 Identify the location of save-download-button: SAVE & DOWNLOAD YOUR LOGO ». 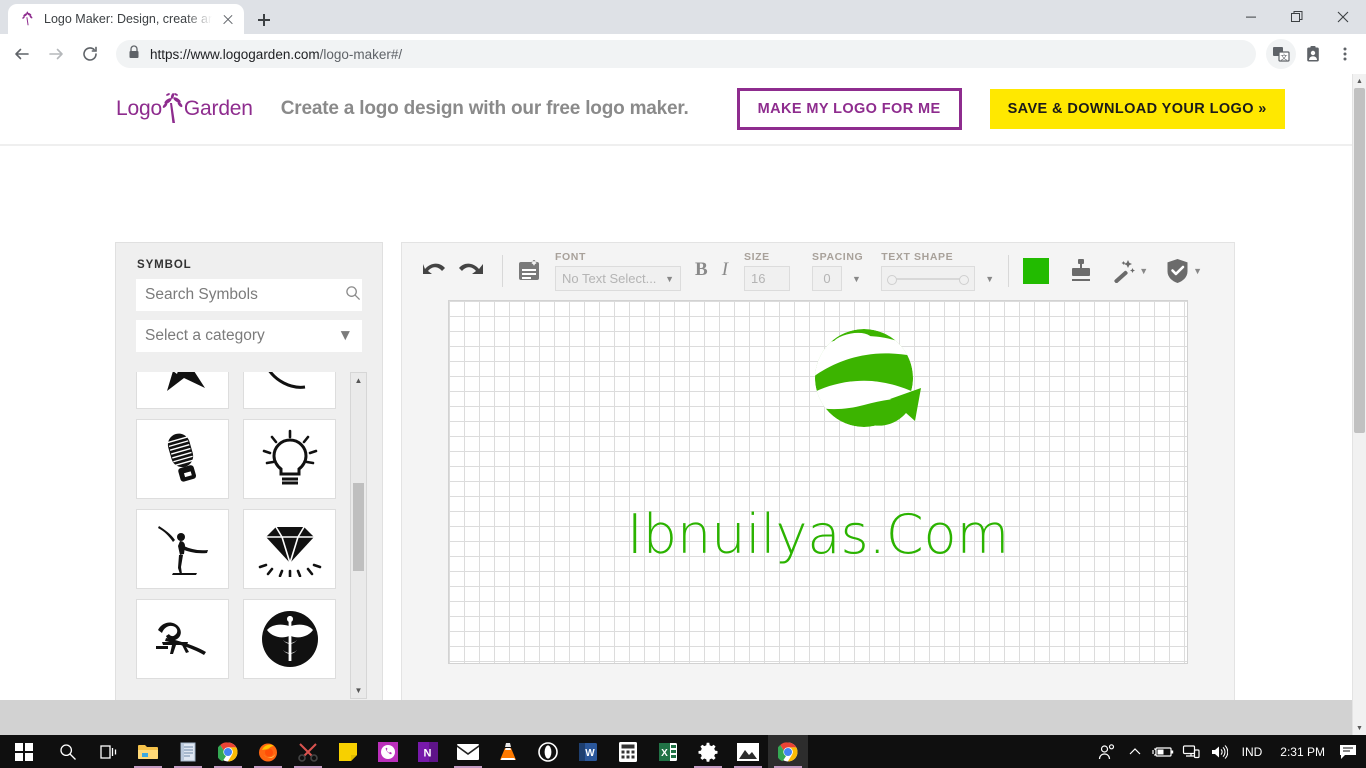
(1137, 109).